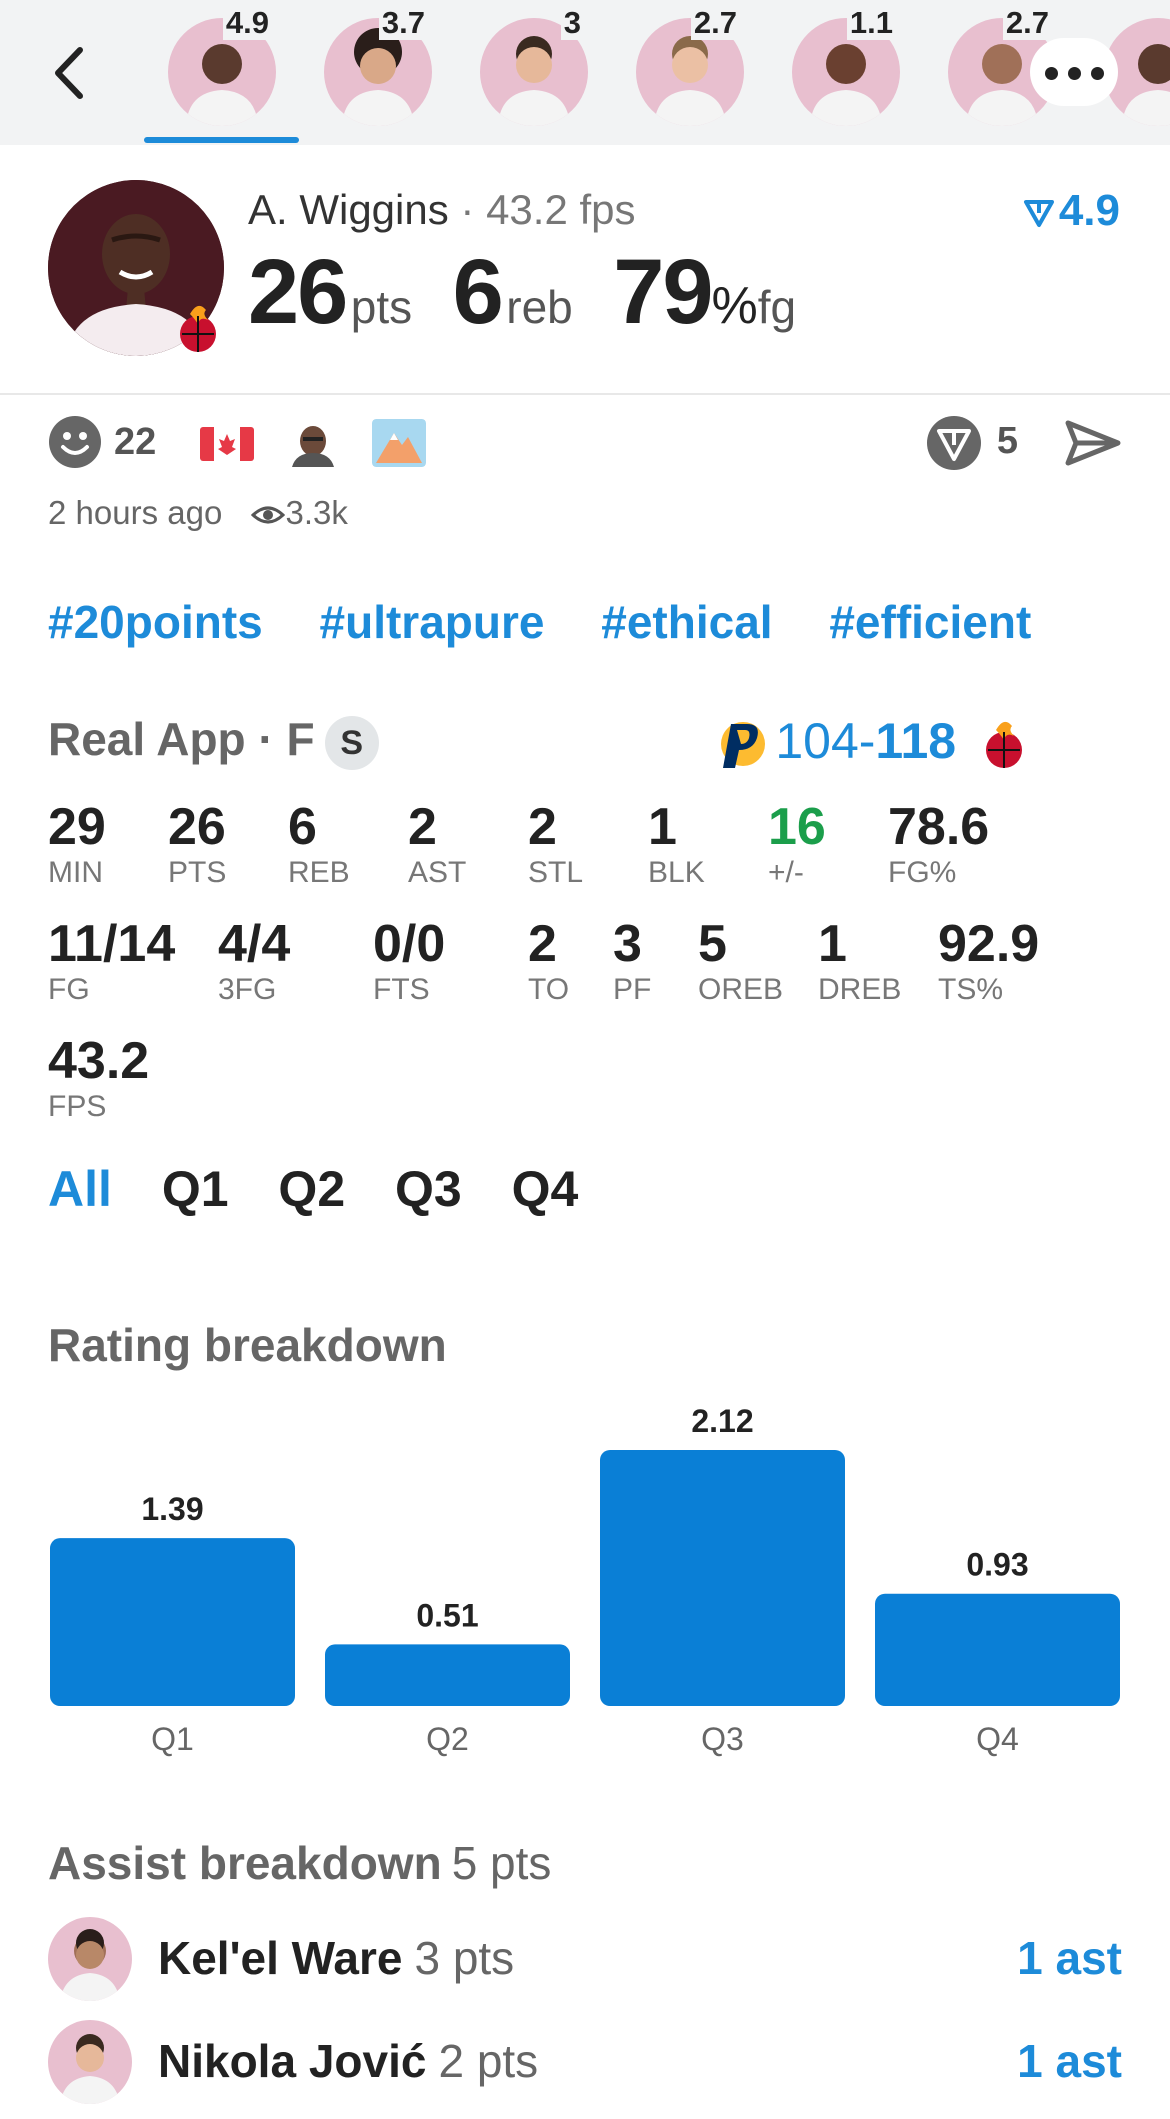  What do you see at coordinates (197, 827) in the screenshot?
I see `stat-value: 26` at bounding box center [197, 827].